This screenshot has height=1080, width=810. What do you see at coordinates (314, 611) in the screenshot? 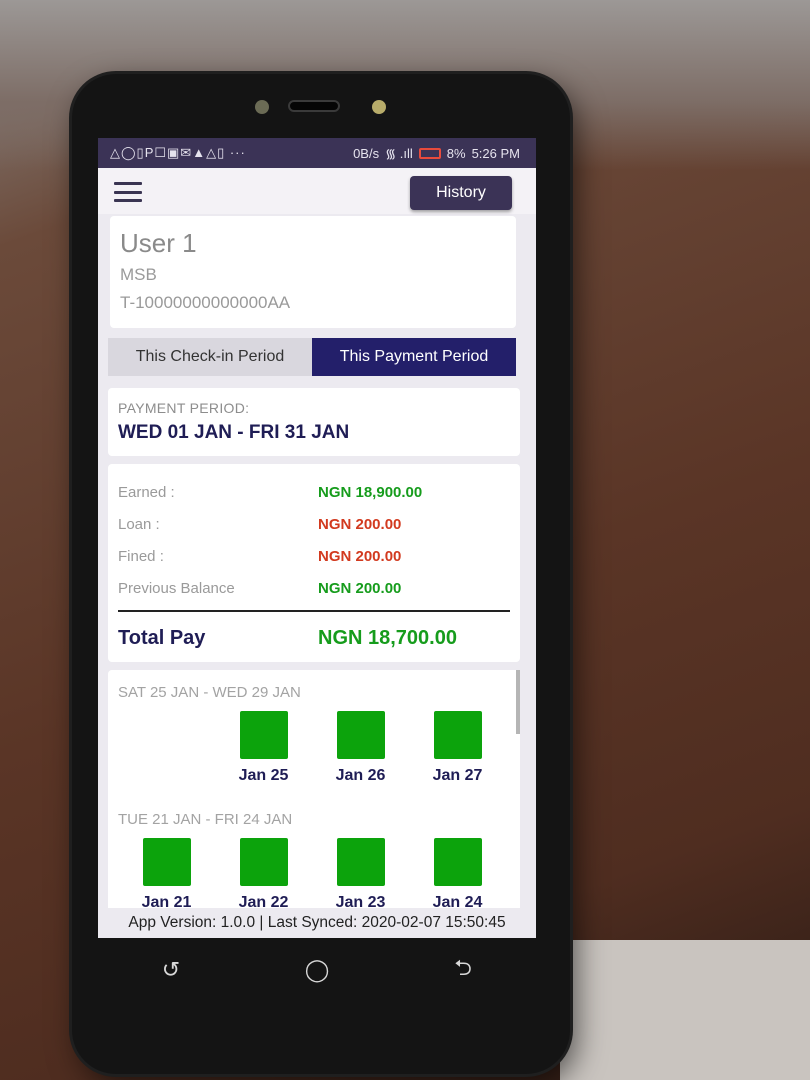
I see `divider` at bounding box center [314, 611].